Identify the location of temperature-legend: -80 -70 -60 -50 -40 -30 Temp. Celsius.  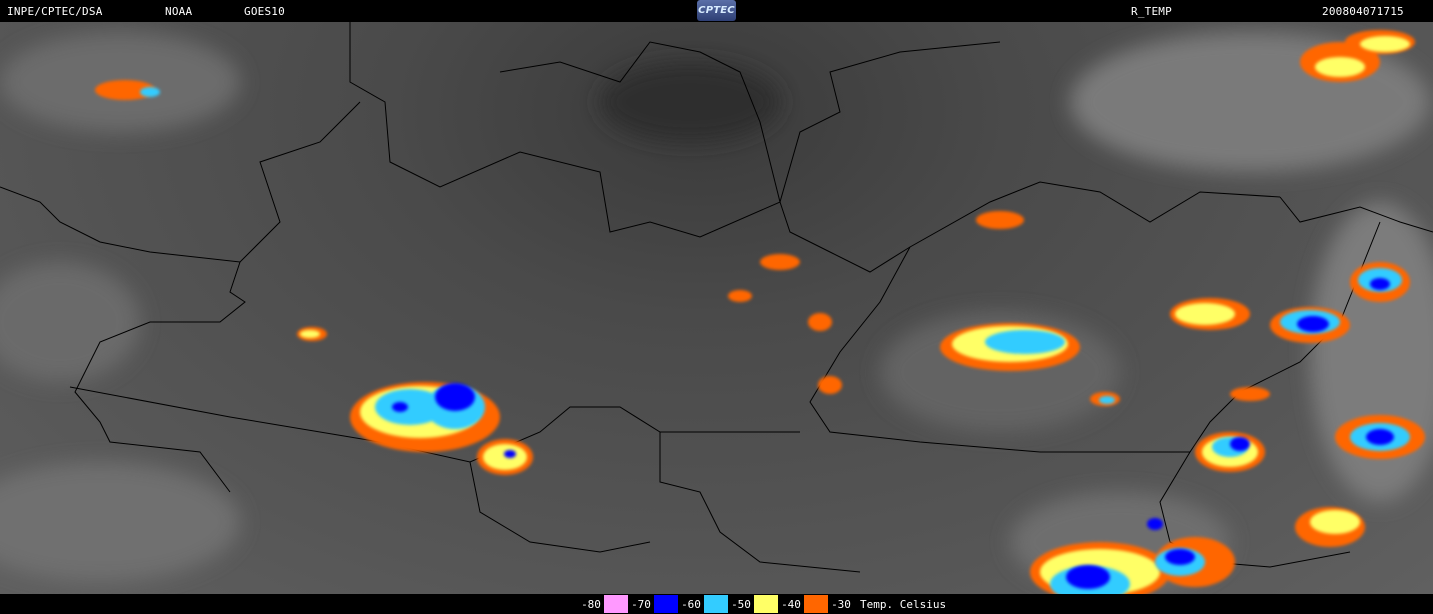
(716, 604).